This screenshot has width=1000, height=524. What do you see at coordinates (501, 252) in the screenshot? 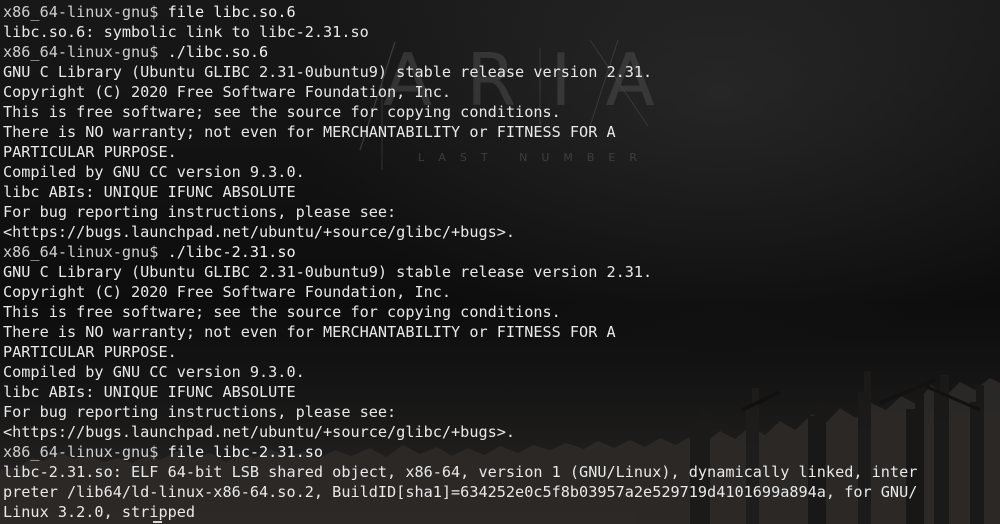
I see `terminal-line-command: x86_64-linux-gnu$ ./libc-2.31.so` at bounding box center [501, 252].